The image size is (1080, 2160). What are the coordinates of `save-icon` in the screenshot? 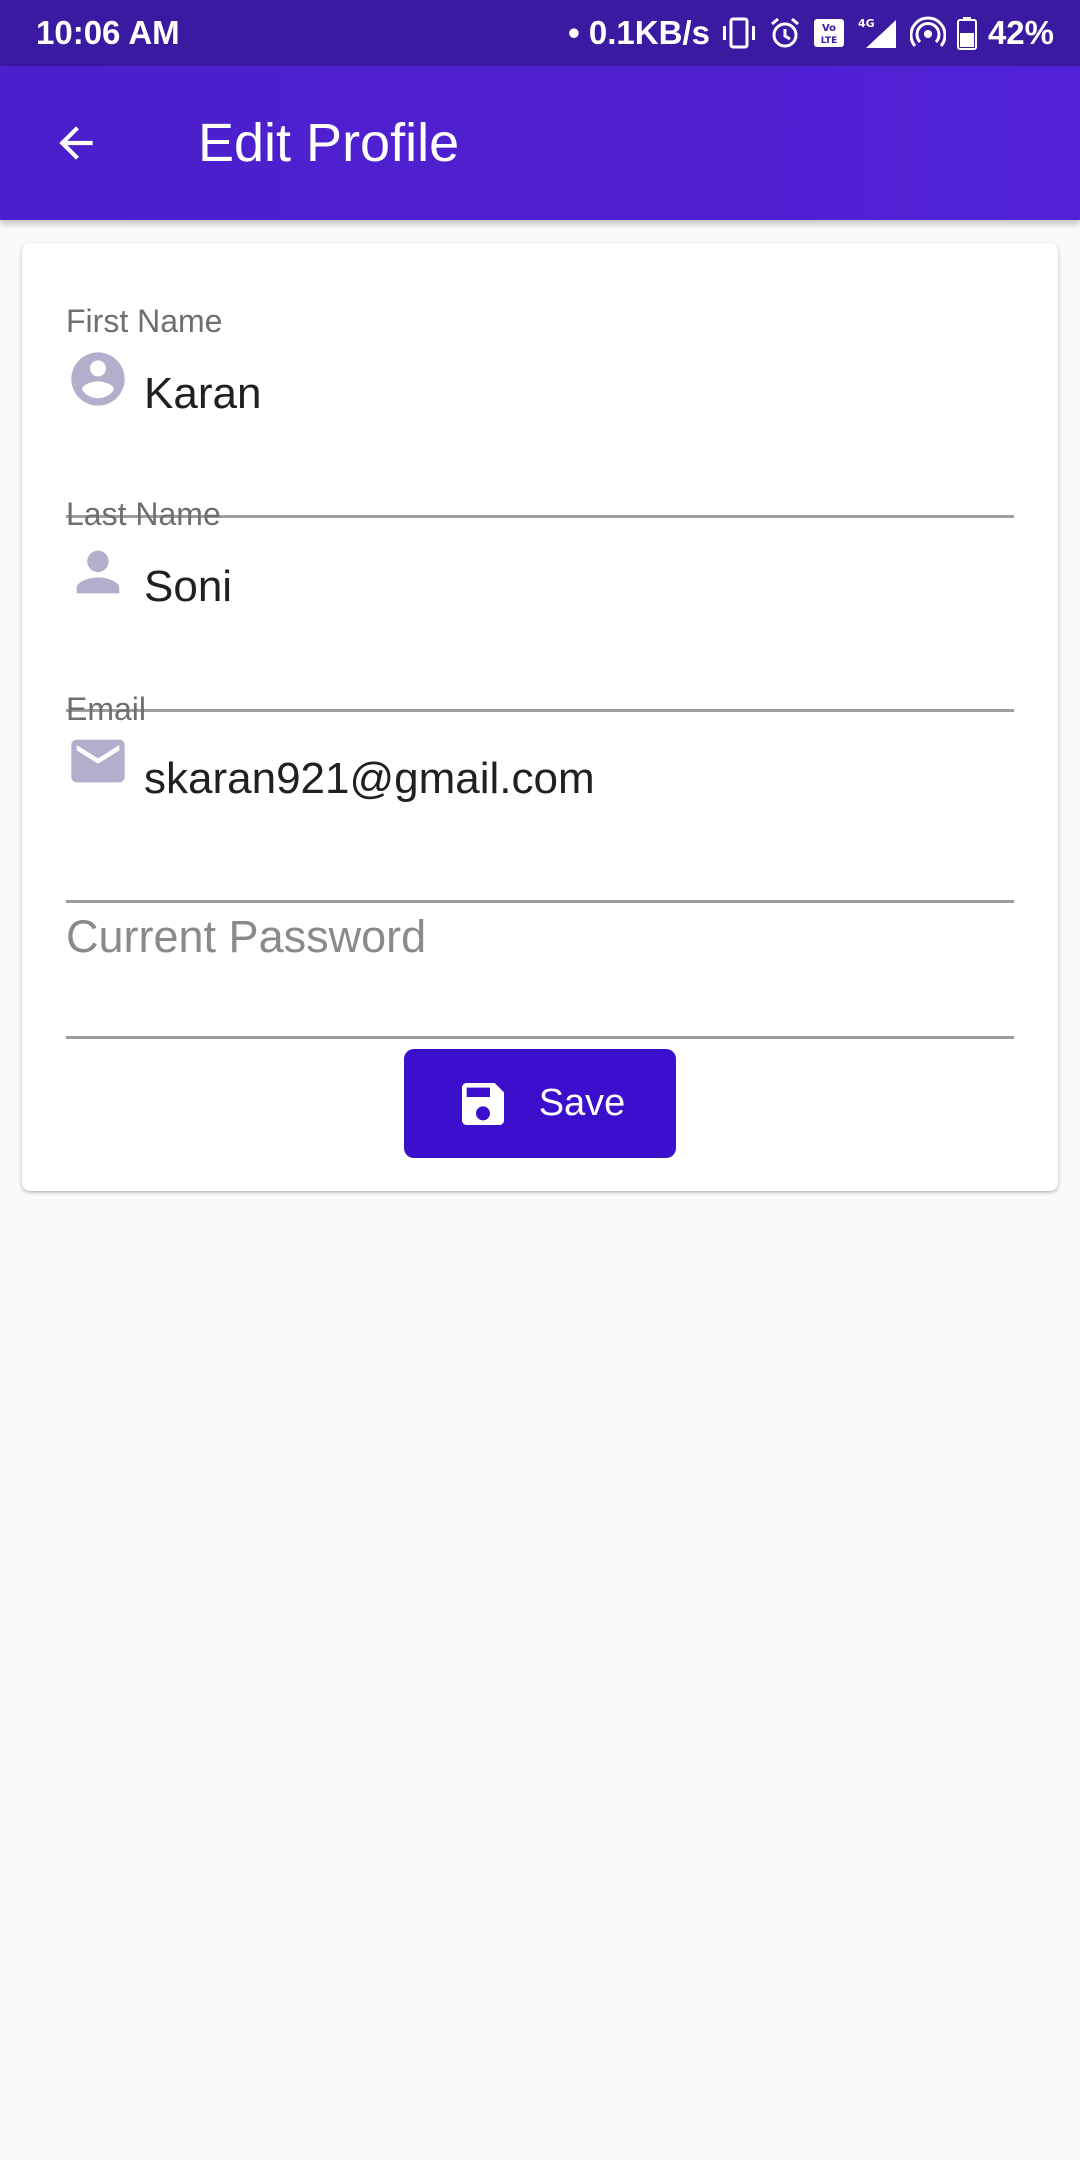 It's located at (482, 1103).